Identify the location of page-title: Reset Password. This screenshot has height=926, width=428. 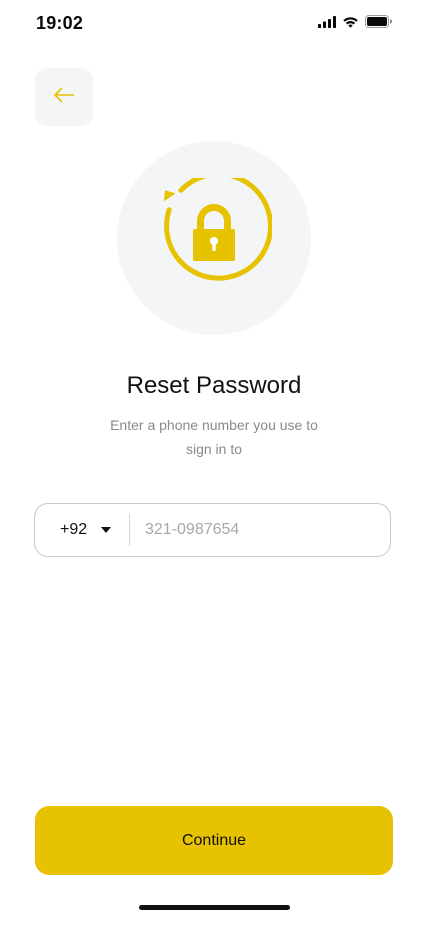
(214, 385).